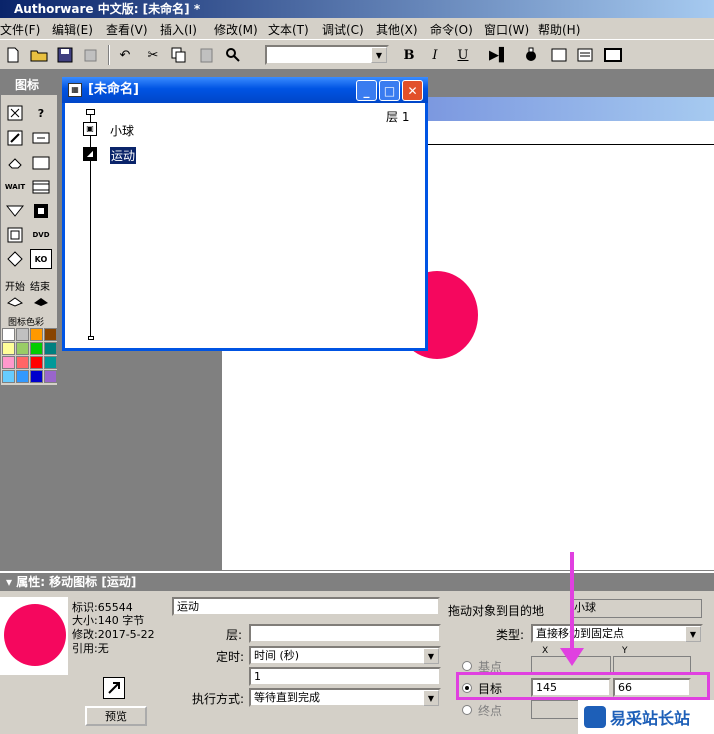 The width and height of the screenshot is (714, 734). I want to click on minimize-button: _, so click(366, 90).